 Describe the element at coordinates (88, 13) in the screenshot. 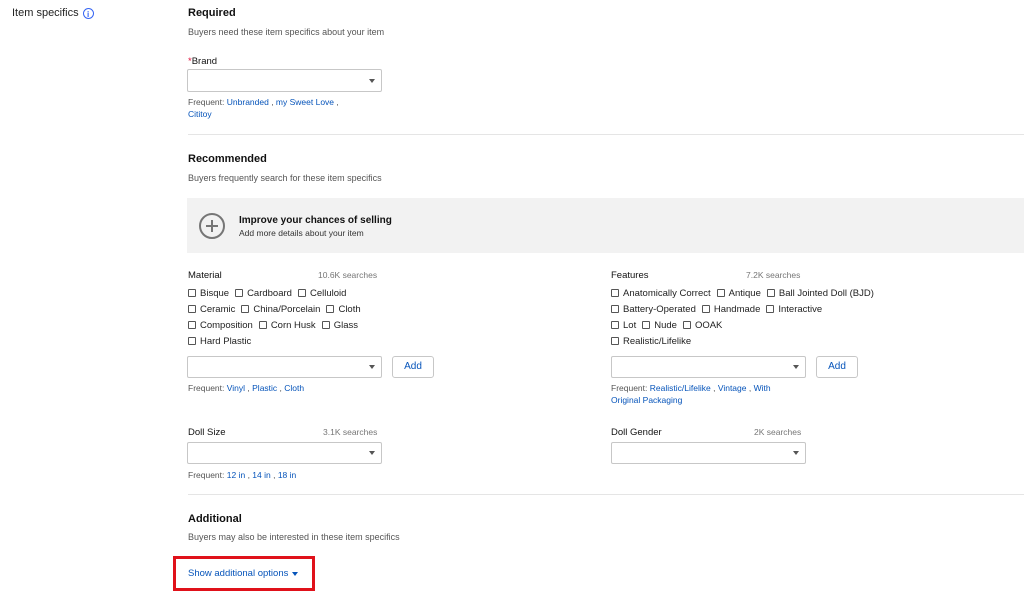

I see `info-icon: i` at that location.